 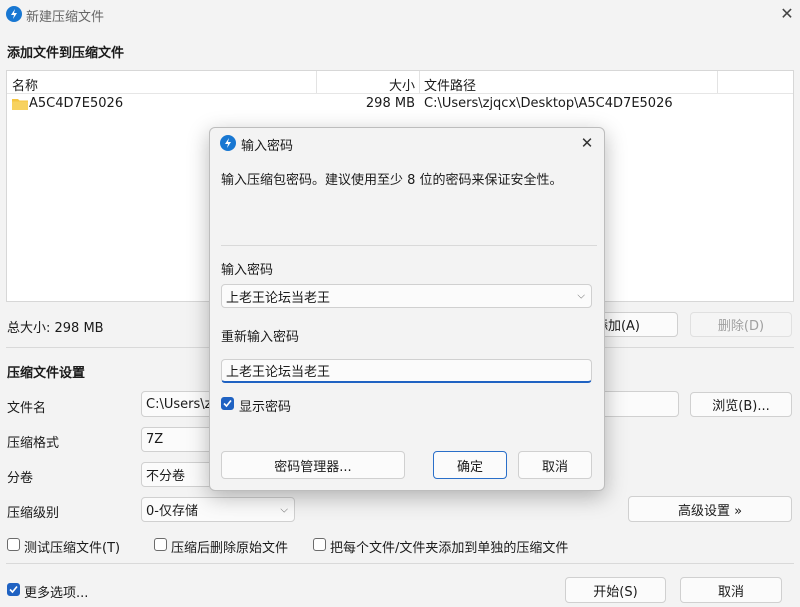 What do you see at coordinates (787, 14) in the screenshot?
I see `window-close-button: ✕` at bounding box center [787, 14].